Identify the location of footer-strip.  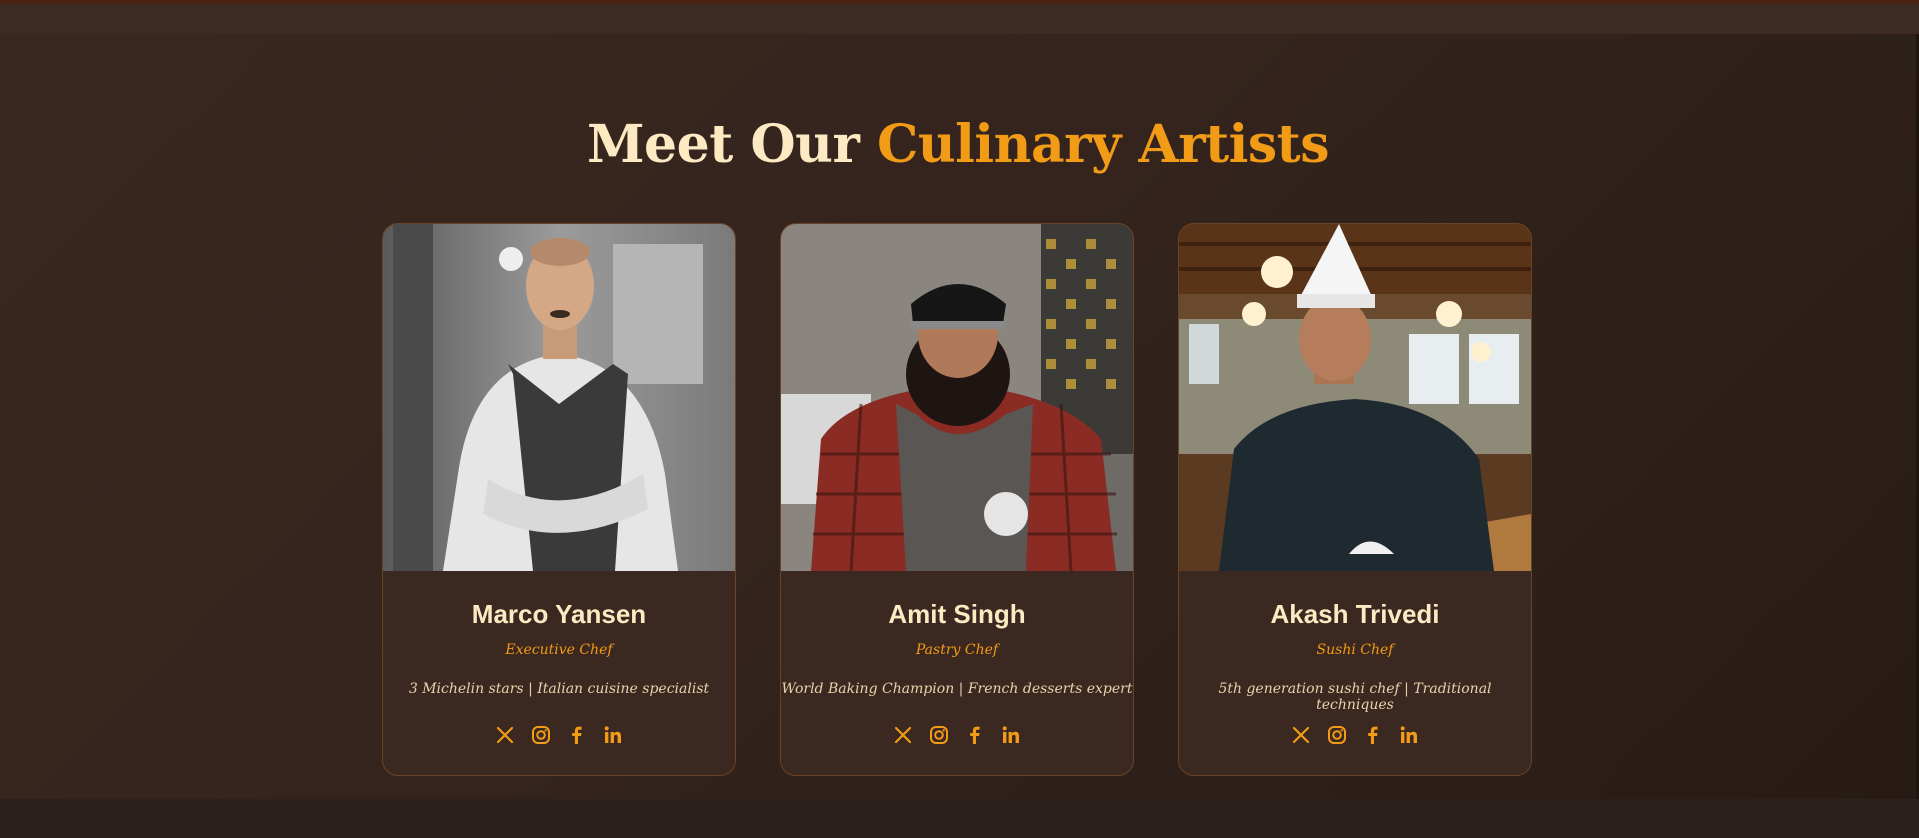
(959, 818).